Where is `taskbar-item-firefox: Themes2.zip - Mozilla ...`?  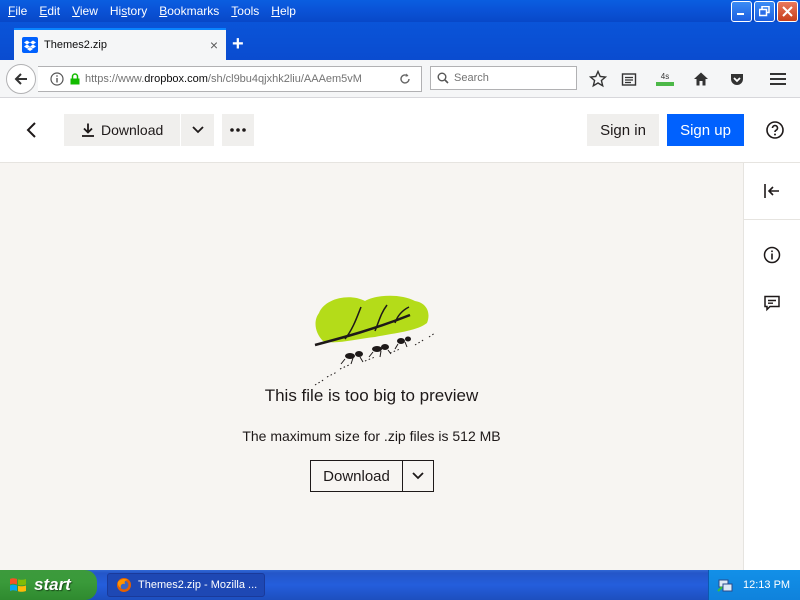
taskbar-item-firefox: Themes2.zip - Mozilla ... is located at coordinates (186, 585).